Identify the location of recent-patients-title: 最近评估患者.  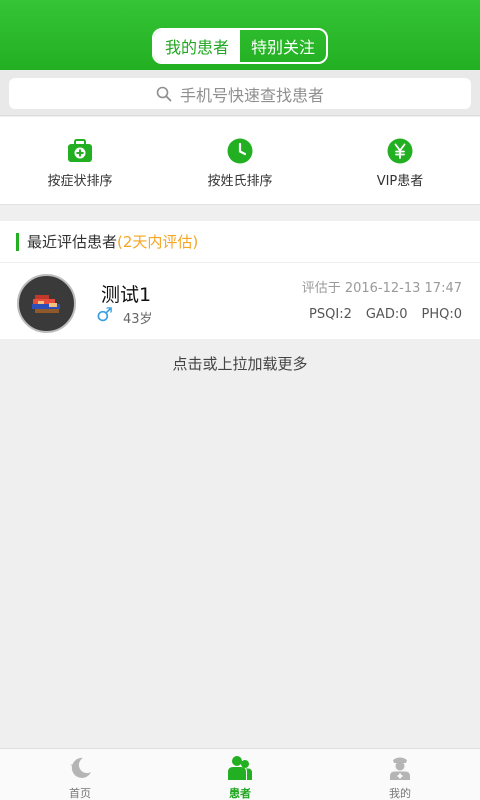
(72, 242).